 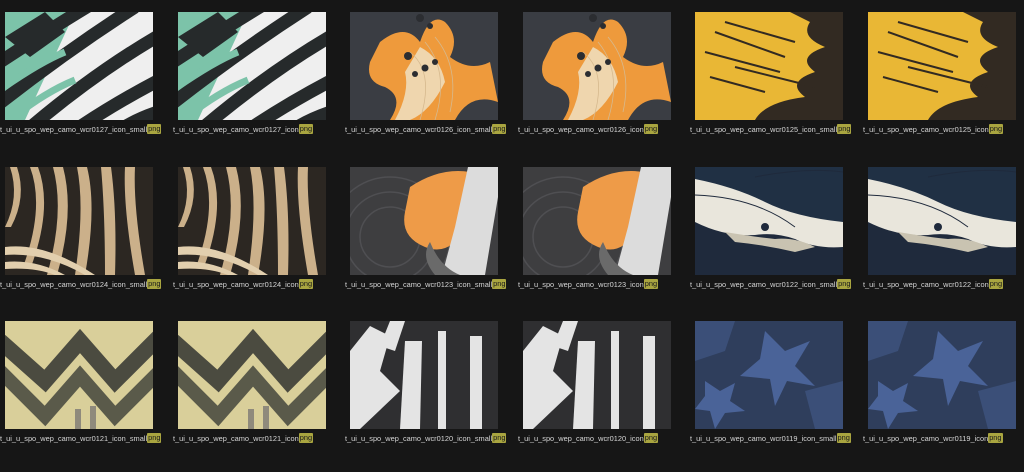 What do you see at coordinates (74, 284) in the screenshot?
I see `file-base-name: t_ui_u_spo_wep_camo_wcr0124_icon_small` at bounding box center [74, 284].